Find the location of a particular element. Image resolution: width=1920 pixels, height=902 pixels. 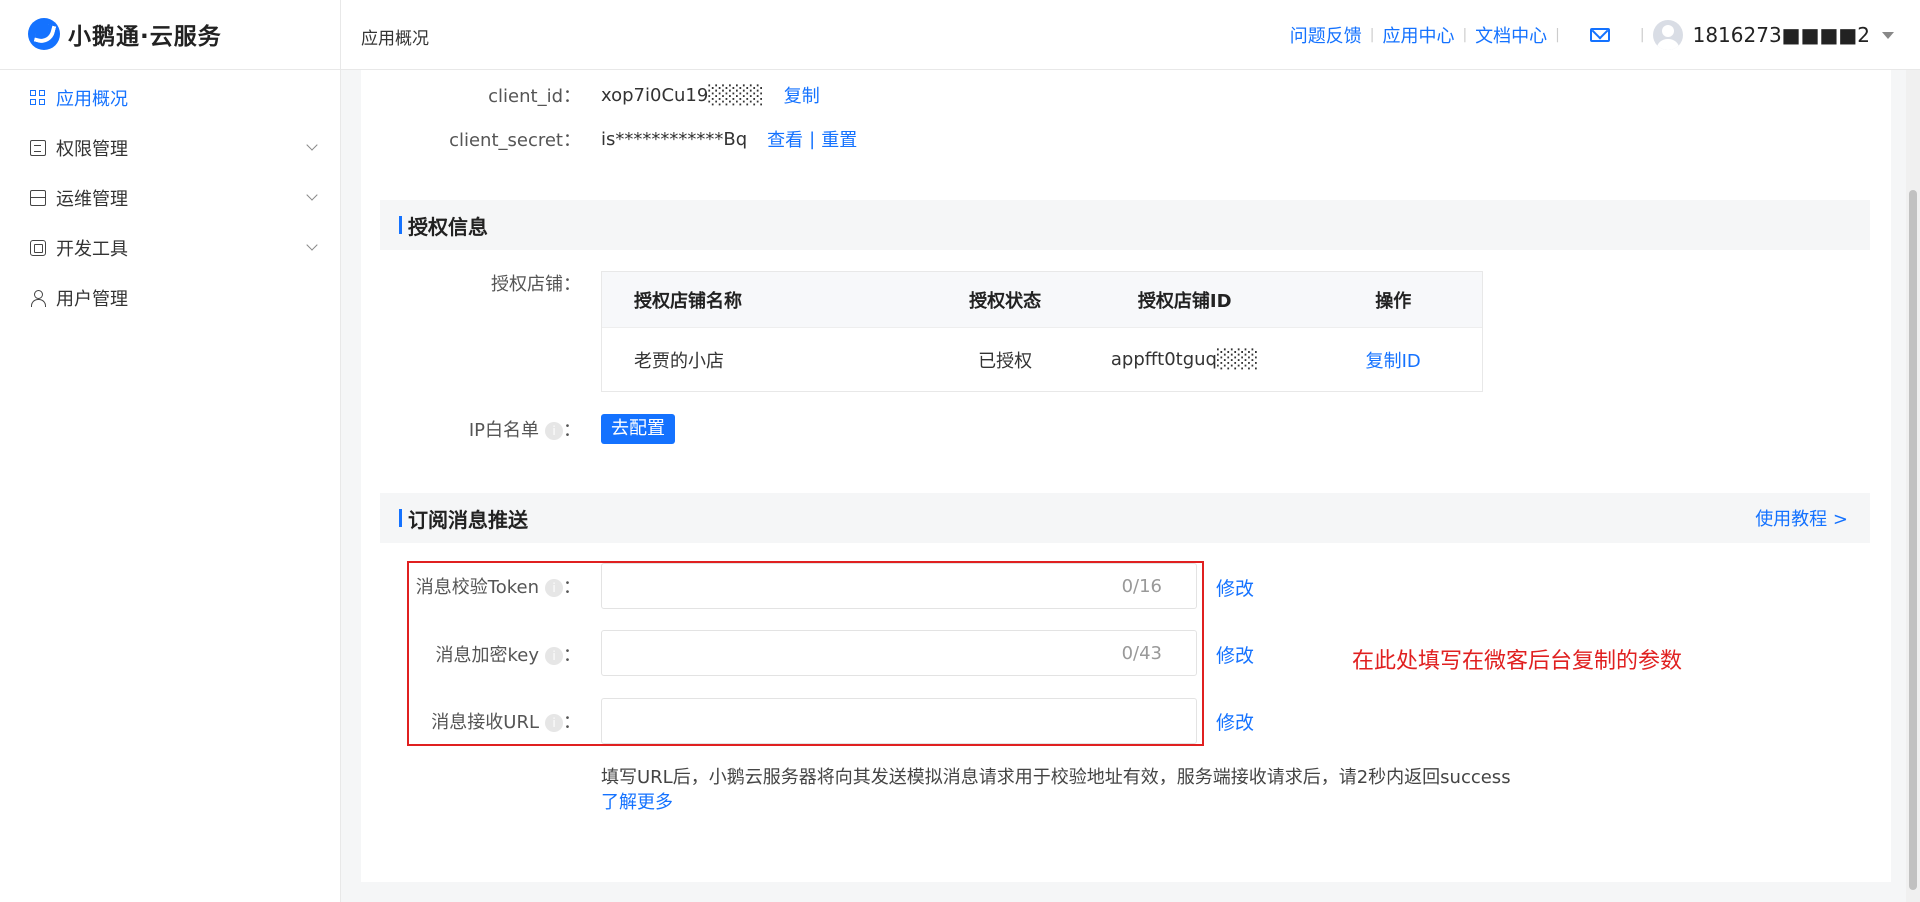

learn-more-link: 了解更多 is located at coordinates (1056, 802).